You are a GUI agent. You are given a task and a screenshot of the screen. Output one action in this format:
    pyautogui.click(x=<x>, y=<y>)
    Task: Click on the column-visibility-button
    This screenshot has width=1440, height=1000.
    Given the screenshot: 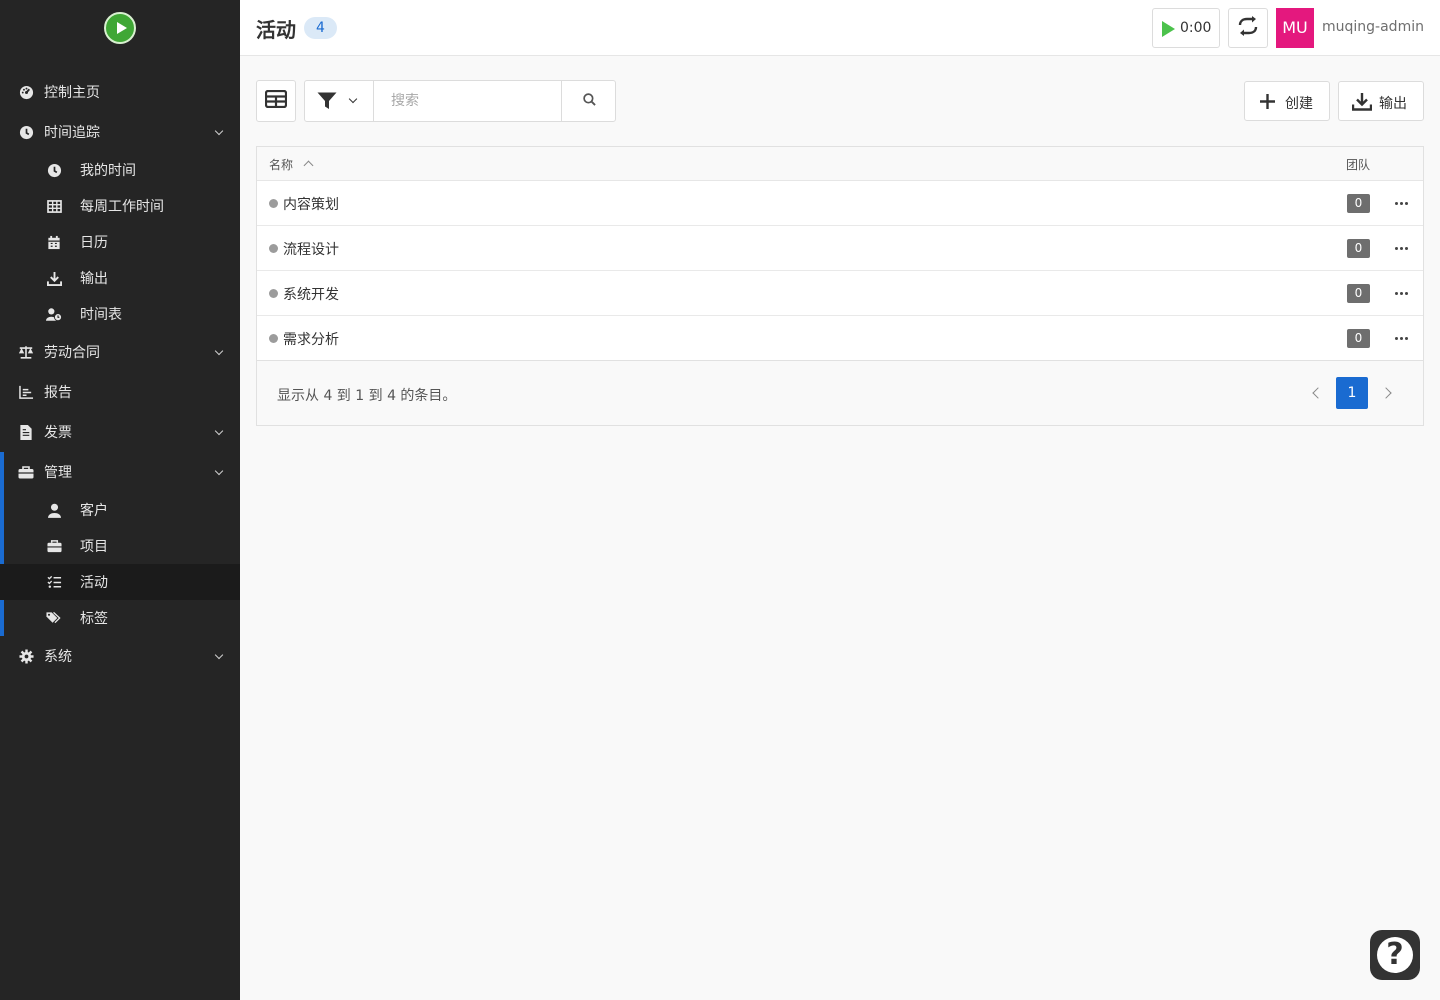 What is the action you would take?
    pyautogui.click(x=276, y=101)
    